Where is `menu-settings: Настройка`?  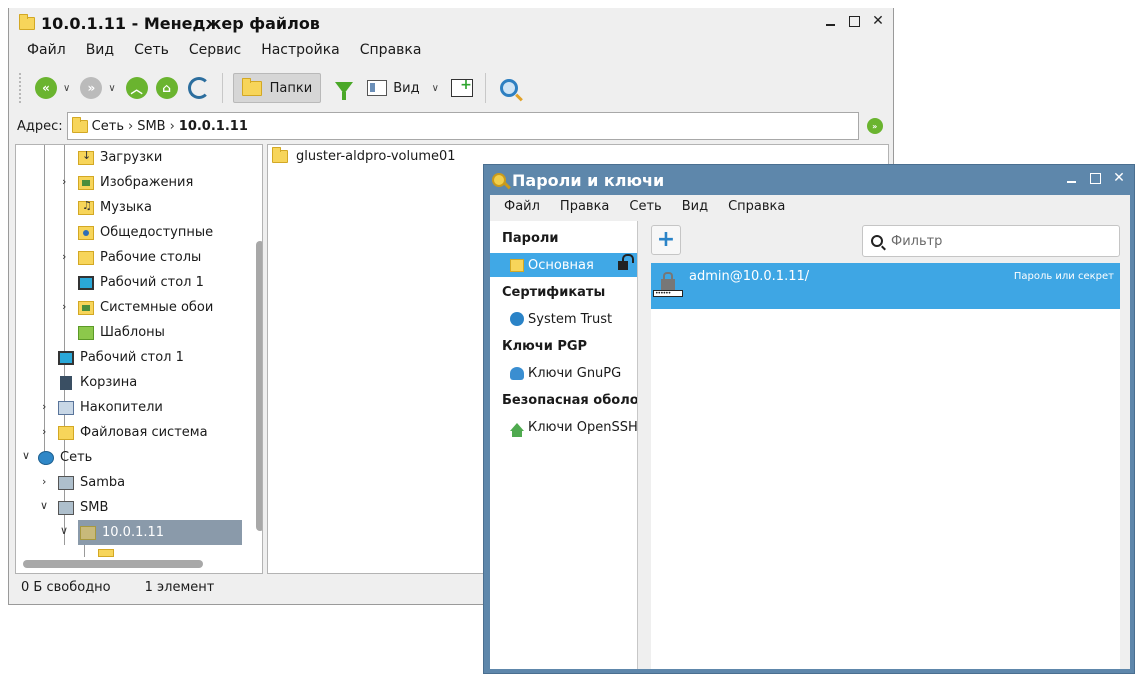 menu-settings: Настройка is located at coordinates (300, 51).